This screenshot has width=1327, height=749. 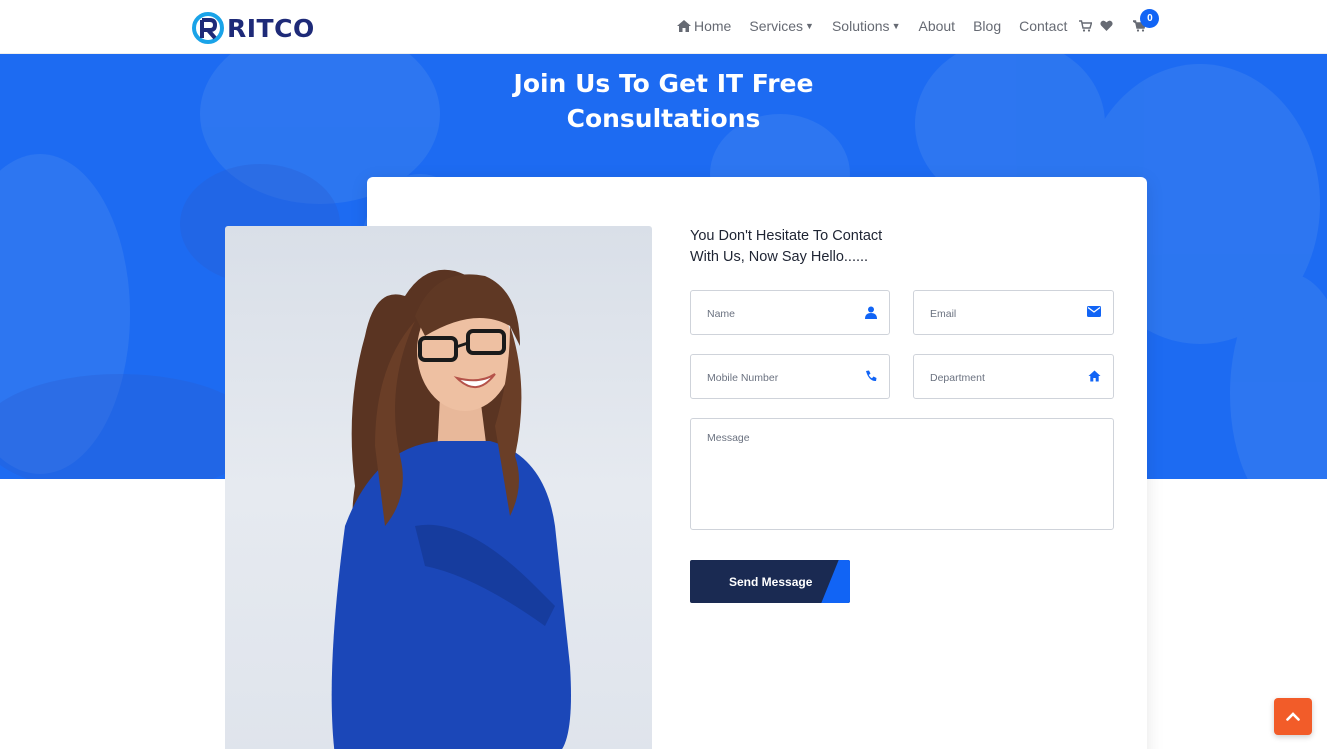 I want to click on envelope-icon, so click(x=1094, y=311).